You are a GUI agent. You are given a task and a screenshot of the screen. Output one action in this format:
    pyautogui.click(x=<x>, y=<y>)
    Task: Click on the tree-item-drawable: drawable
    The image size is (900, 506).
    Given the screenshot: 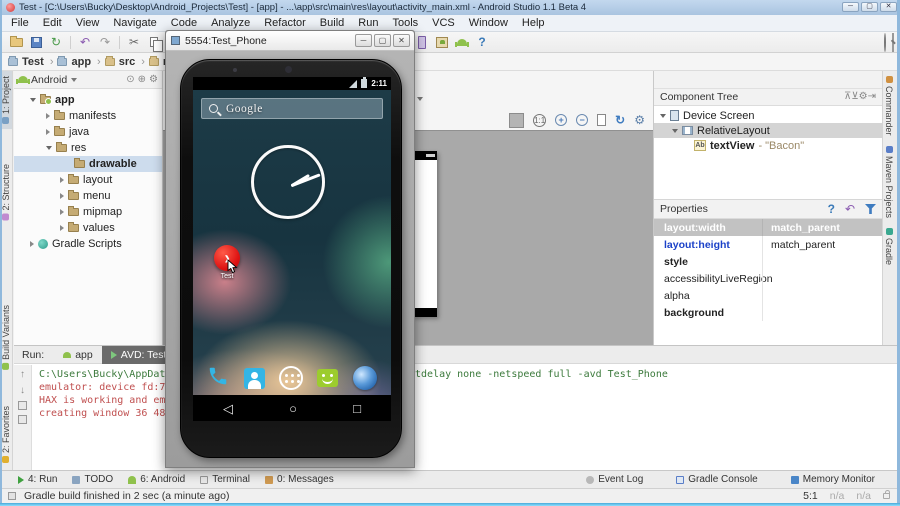 What is the action you would take?
    pyautogui.click(x=88, y=164)
    